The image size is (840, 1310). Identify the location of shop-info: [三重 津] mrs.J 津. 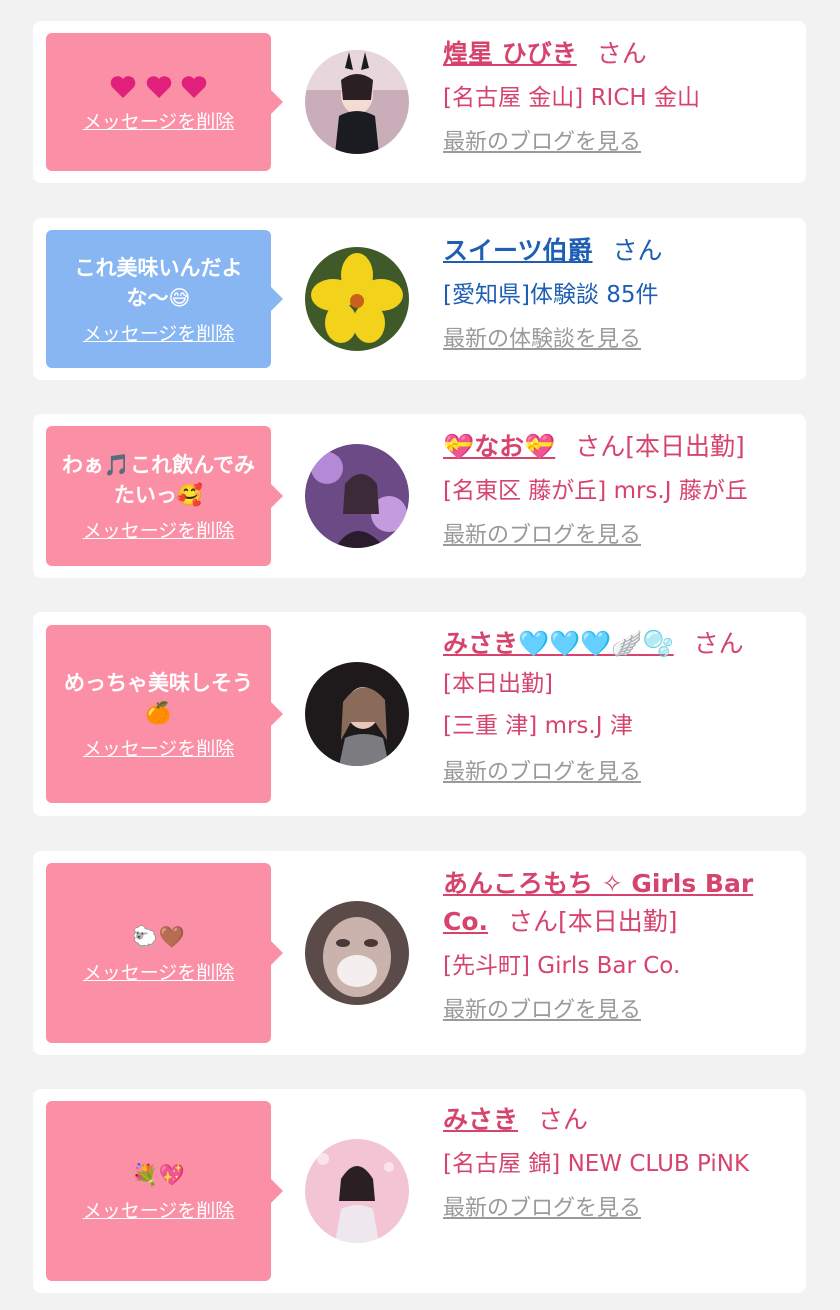
(538, 726).